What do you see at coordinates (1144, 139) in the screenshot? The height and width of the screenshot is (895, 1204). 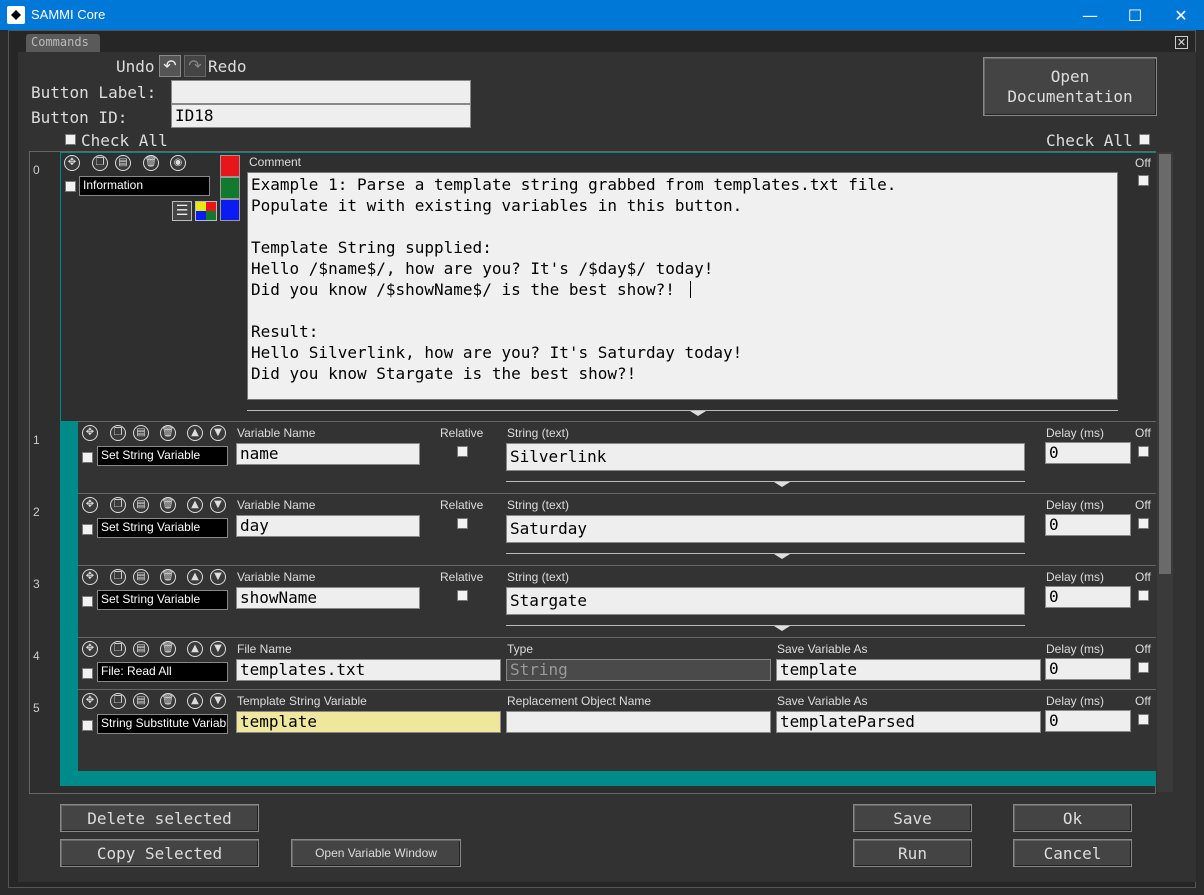 I see `check-all-checkbox-right` at bounding box center [1144, 139].